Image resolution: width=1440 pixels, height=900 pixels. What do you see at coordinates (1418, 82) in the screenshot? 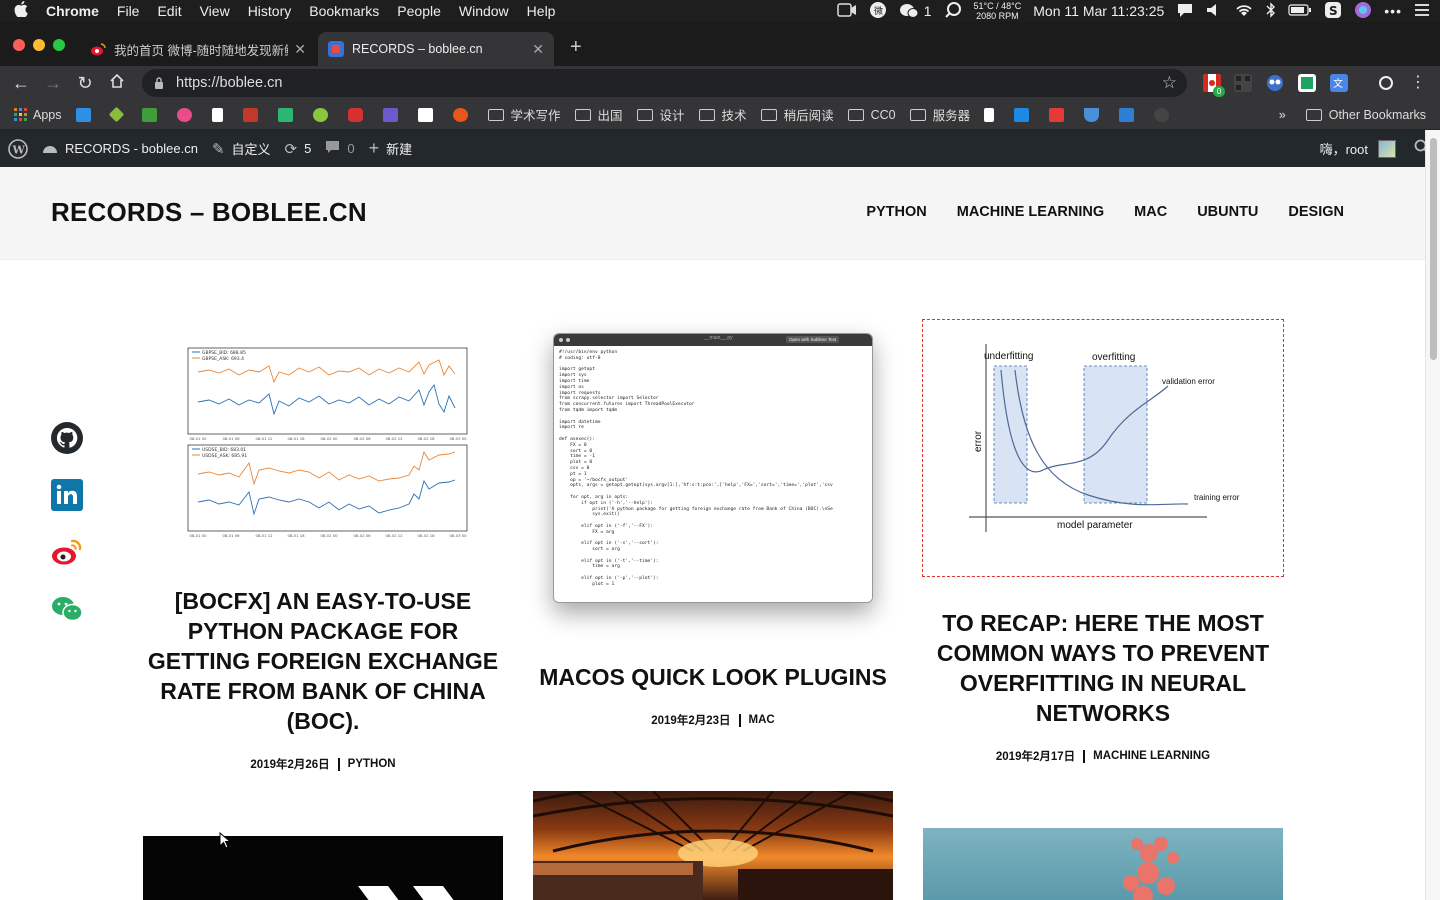
I see `chrome-menu-icon: ⋮` at bounding box center [1418, 82].